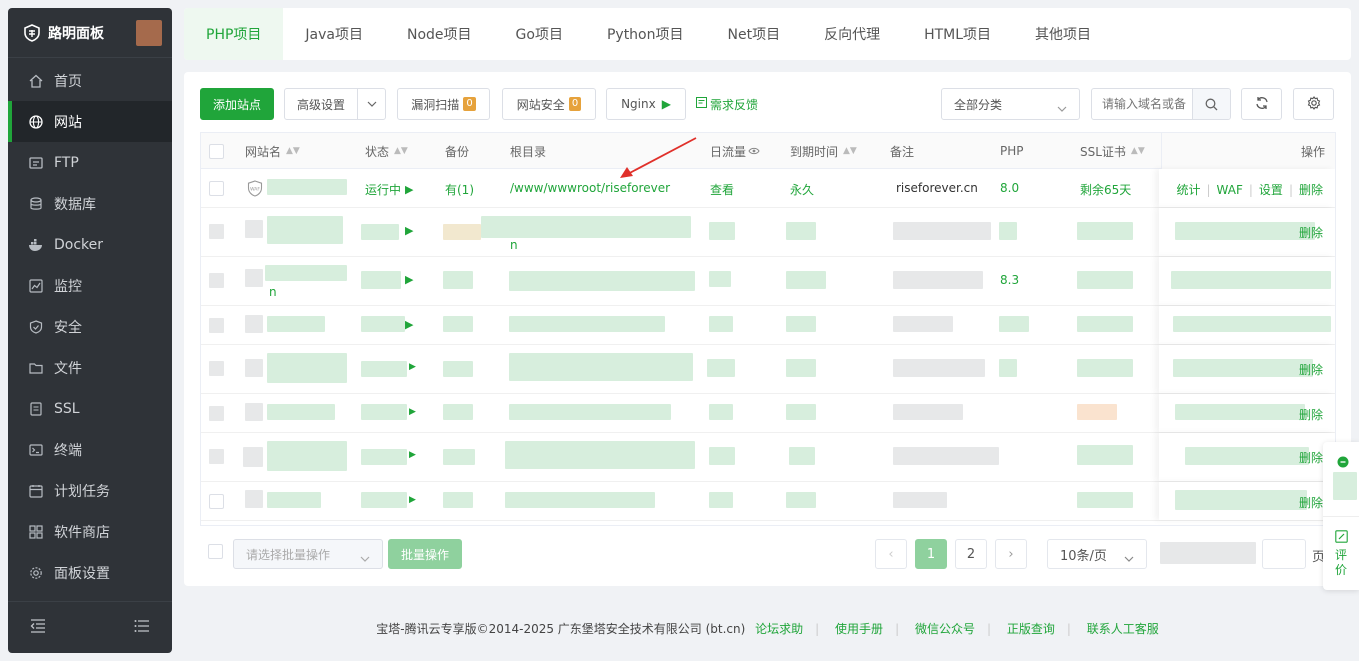  Describe the element at coordinates (1313, 104) in the screenshot. I see `table-settings-button` at that location.